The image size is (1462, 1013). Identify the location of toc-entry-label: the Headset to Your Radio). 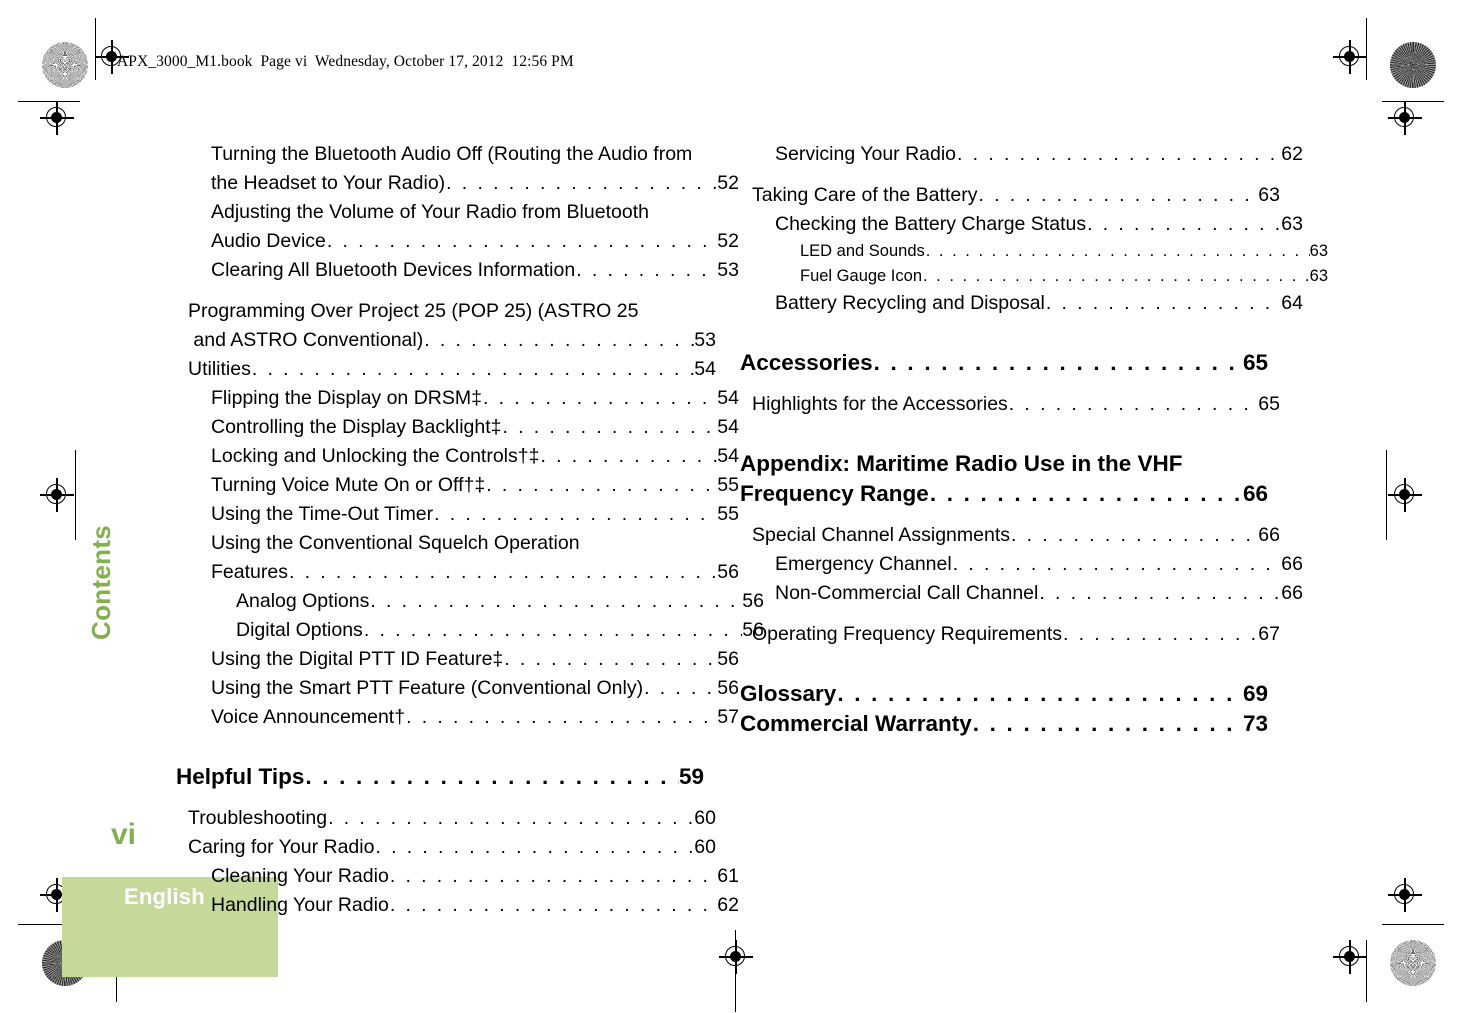
(328, 183).